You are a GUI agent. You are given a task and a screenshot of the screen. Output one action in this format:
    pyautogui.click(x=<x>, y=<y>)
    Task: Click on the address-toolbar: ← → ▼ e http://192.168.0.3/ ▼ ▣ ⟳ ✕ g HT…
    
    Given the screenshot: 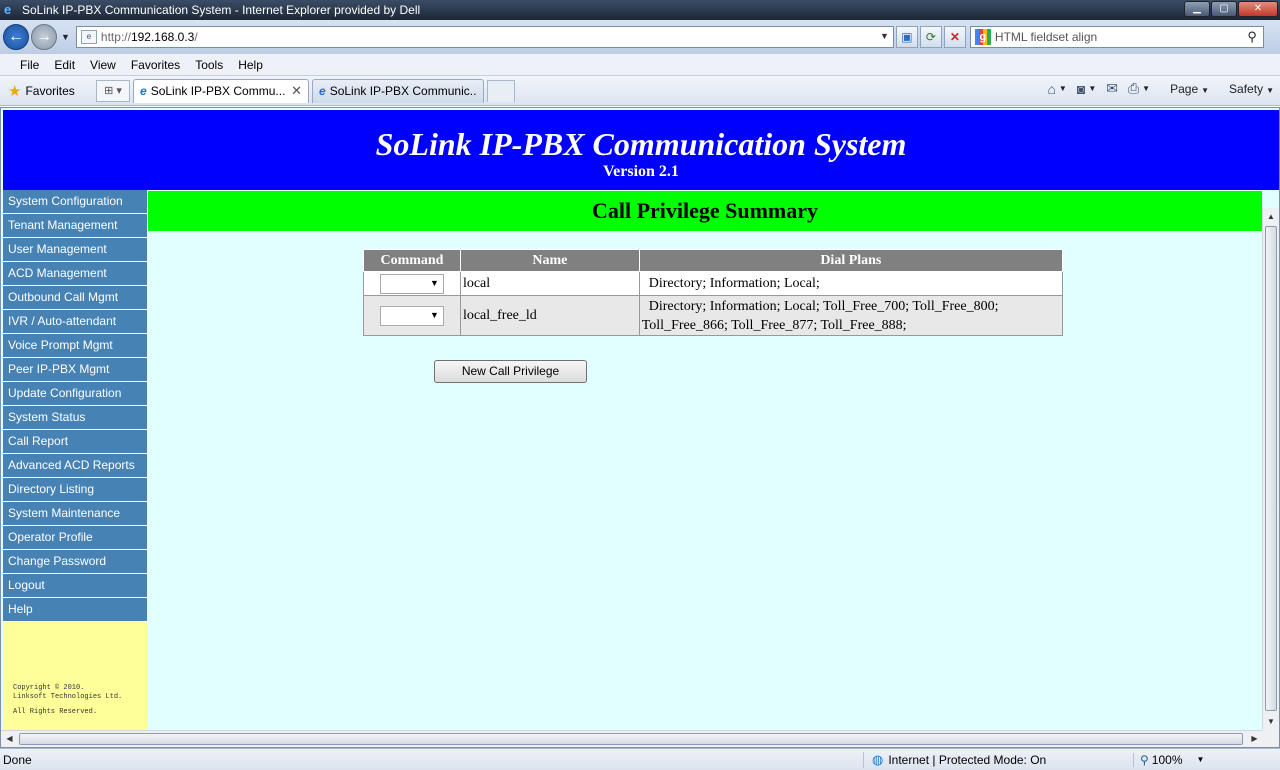 What is the action you would take?
    pyautogui.click(x=640, y=37)
    